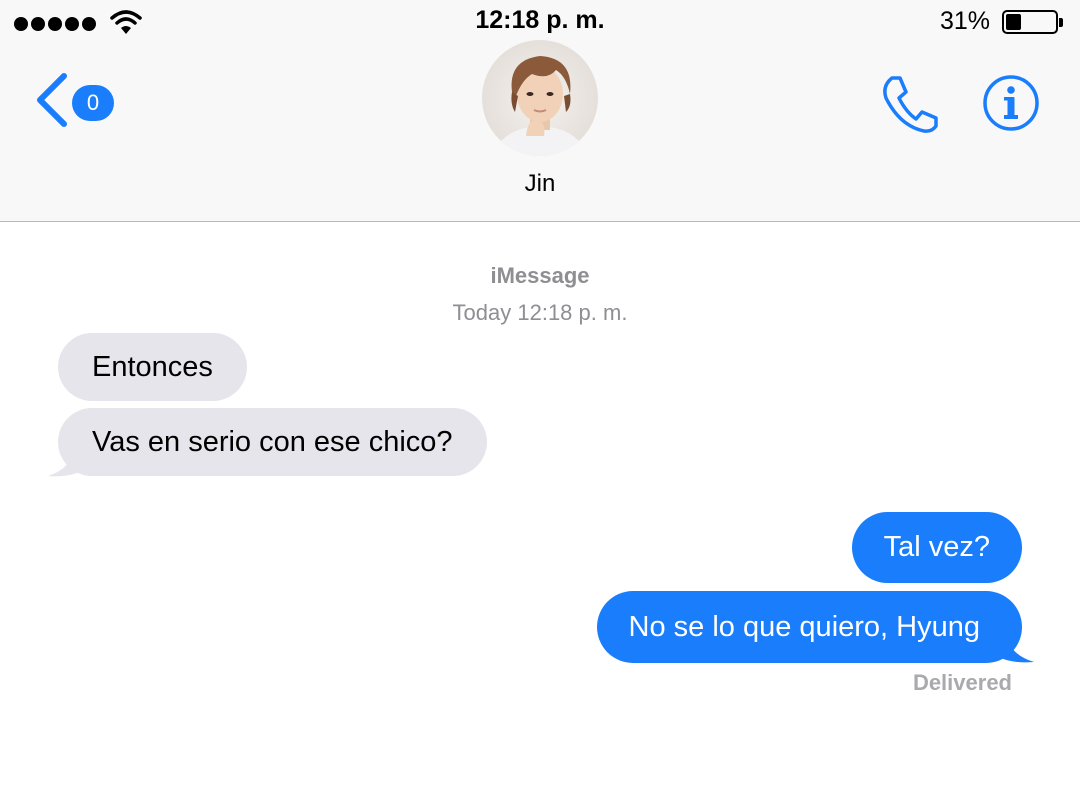 The height and width of the screenshot is (796, 1080). I want to click on unread-count-badge: 0, so click(93, 102).